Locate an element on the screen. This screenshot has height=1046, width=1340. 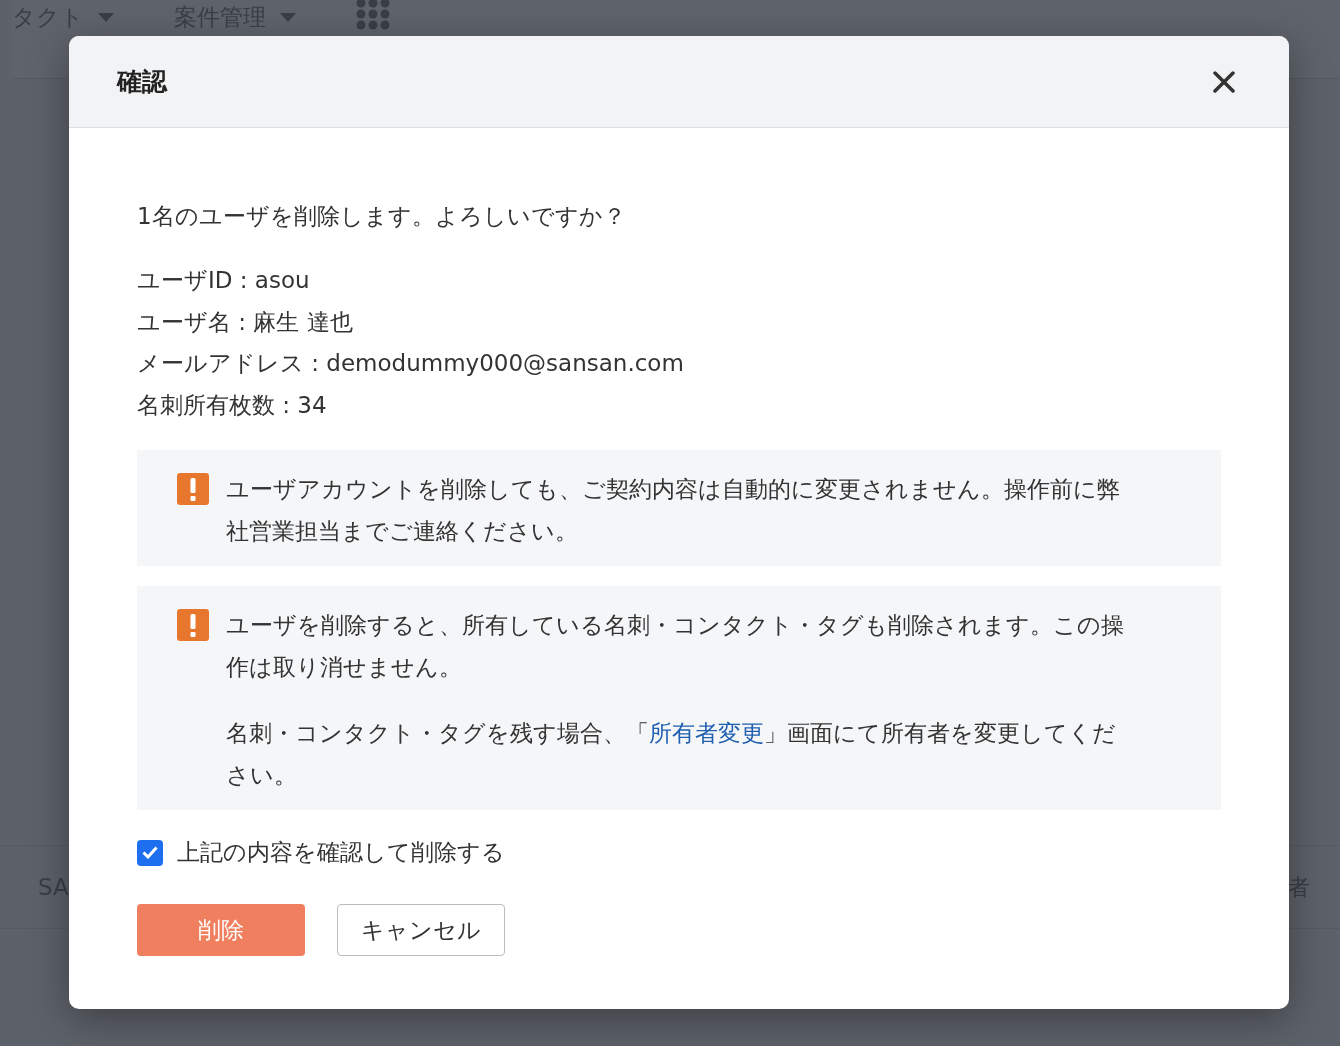
user-detail: メールアドレス : demodummy000@sansan.com is located at coordinates (411, 363).